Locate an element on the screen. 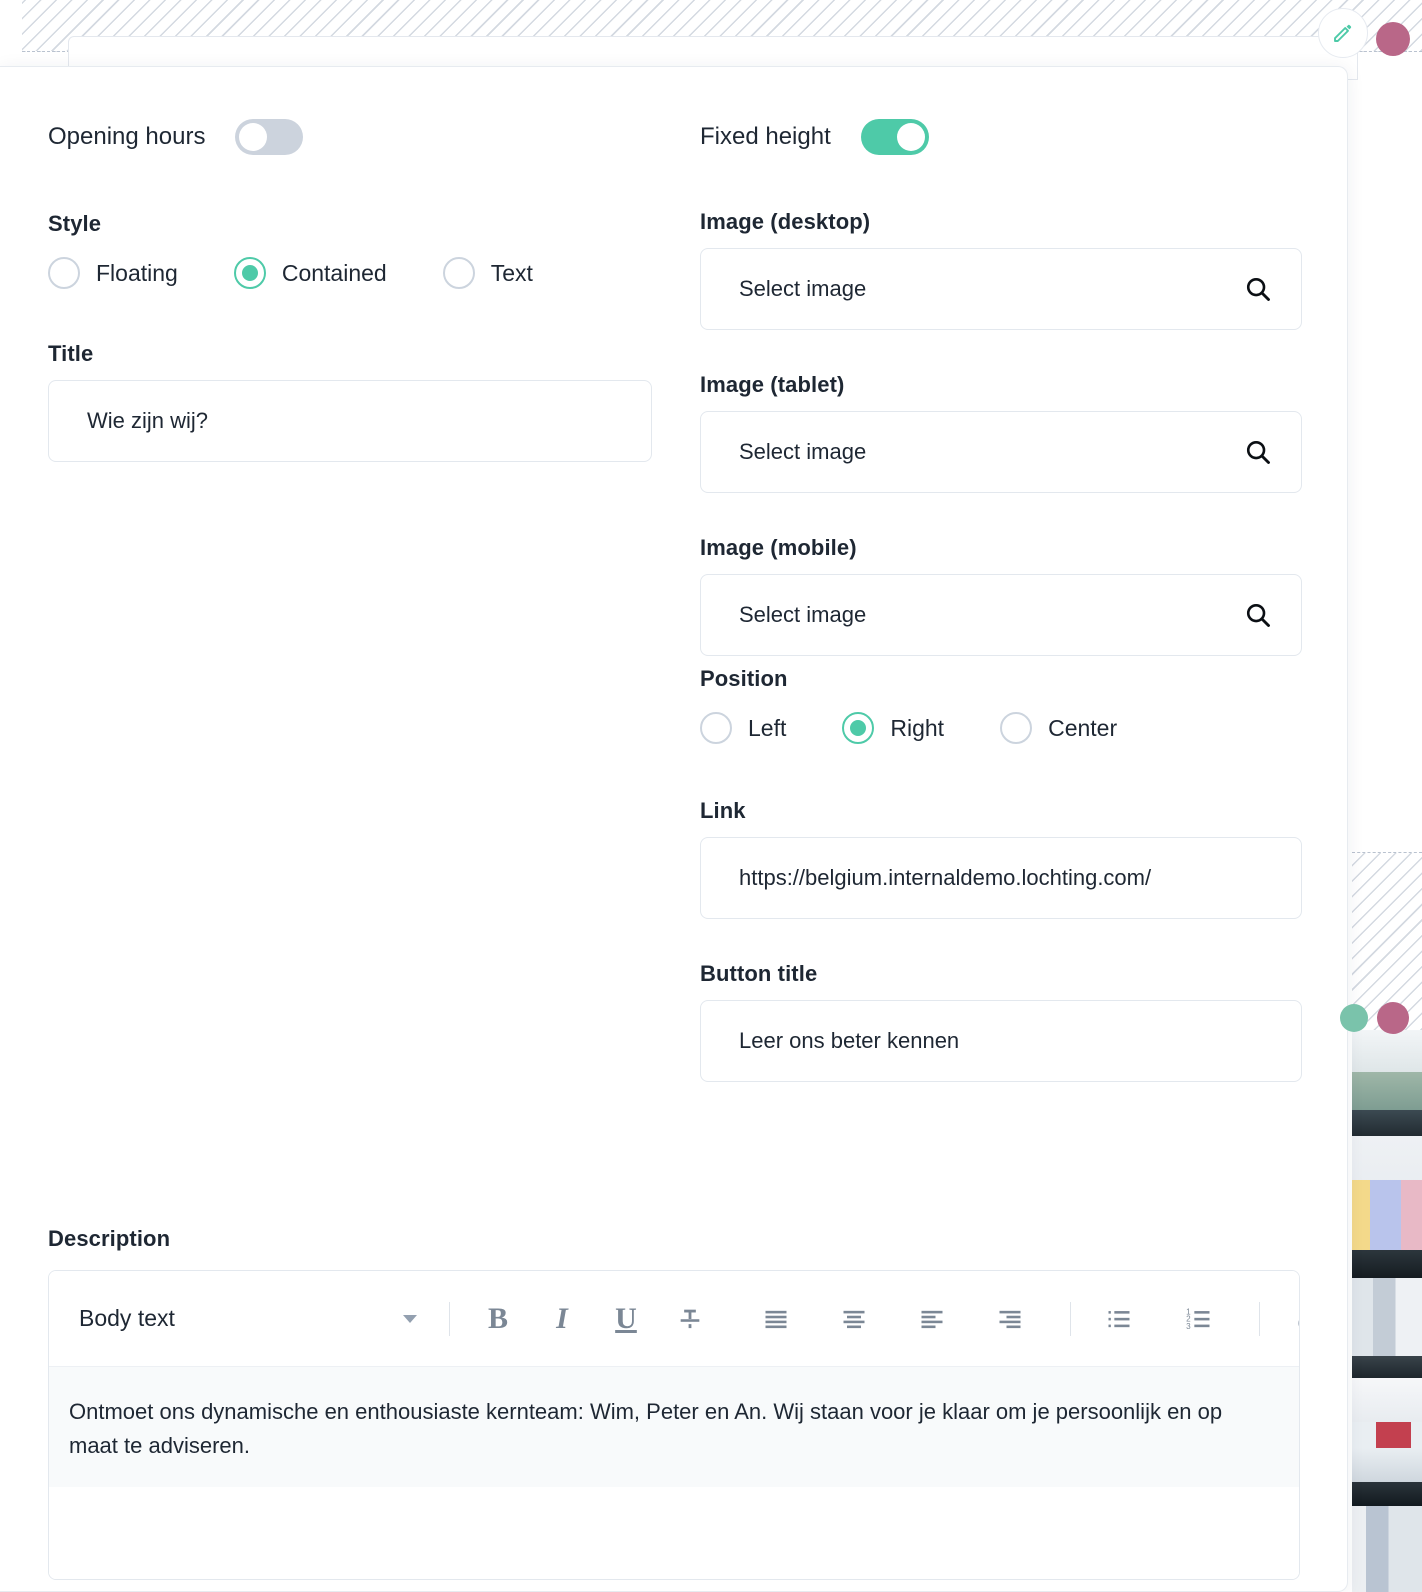 This screenshot has height=1592, width=1422. chevron-down-icon is located at coordinates (410, 1318).